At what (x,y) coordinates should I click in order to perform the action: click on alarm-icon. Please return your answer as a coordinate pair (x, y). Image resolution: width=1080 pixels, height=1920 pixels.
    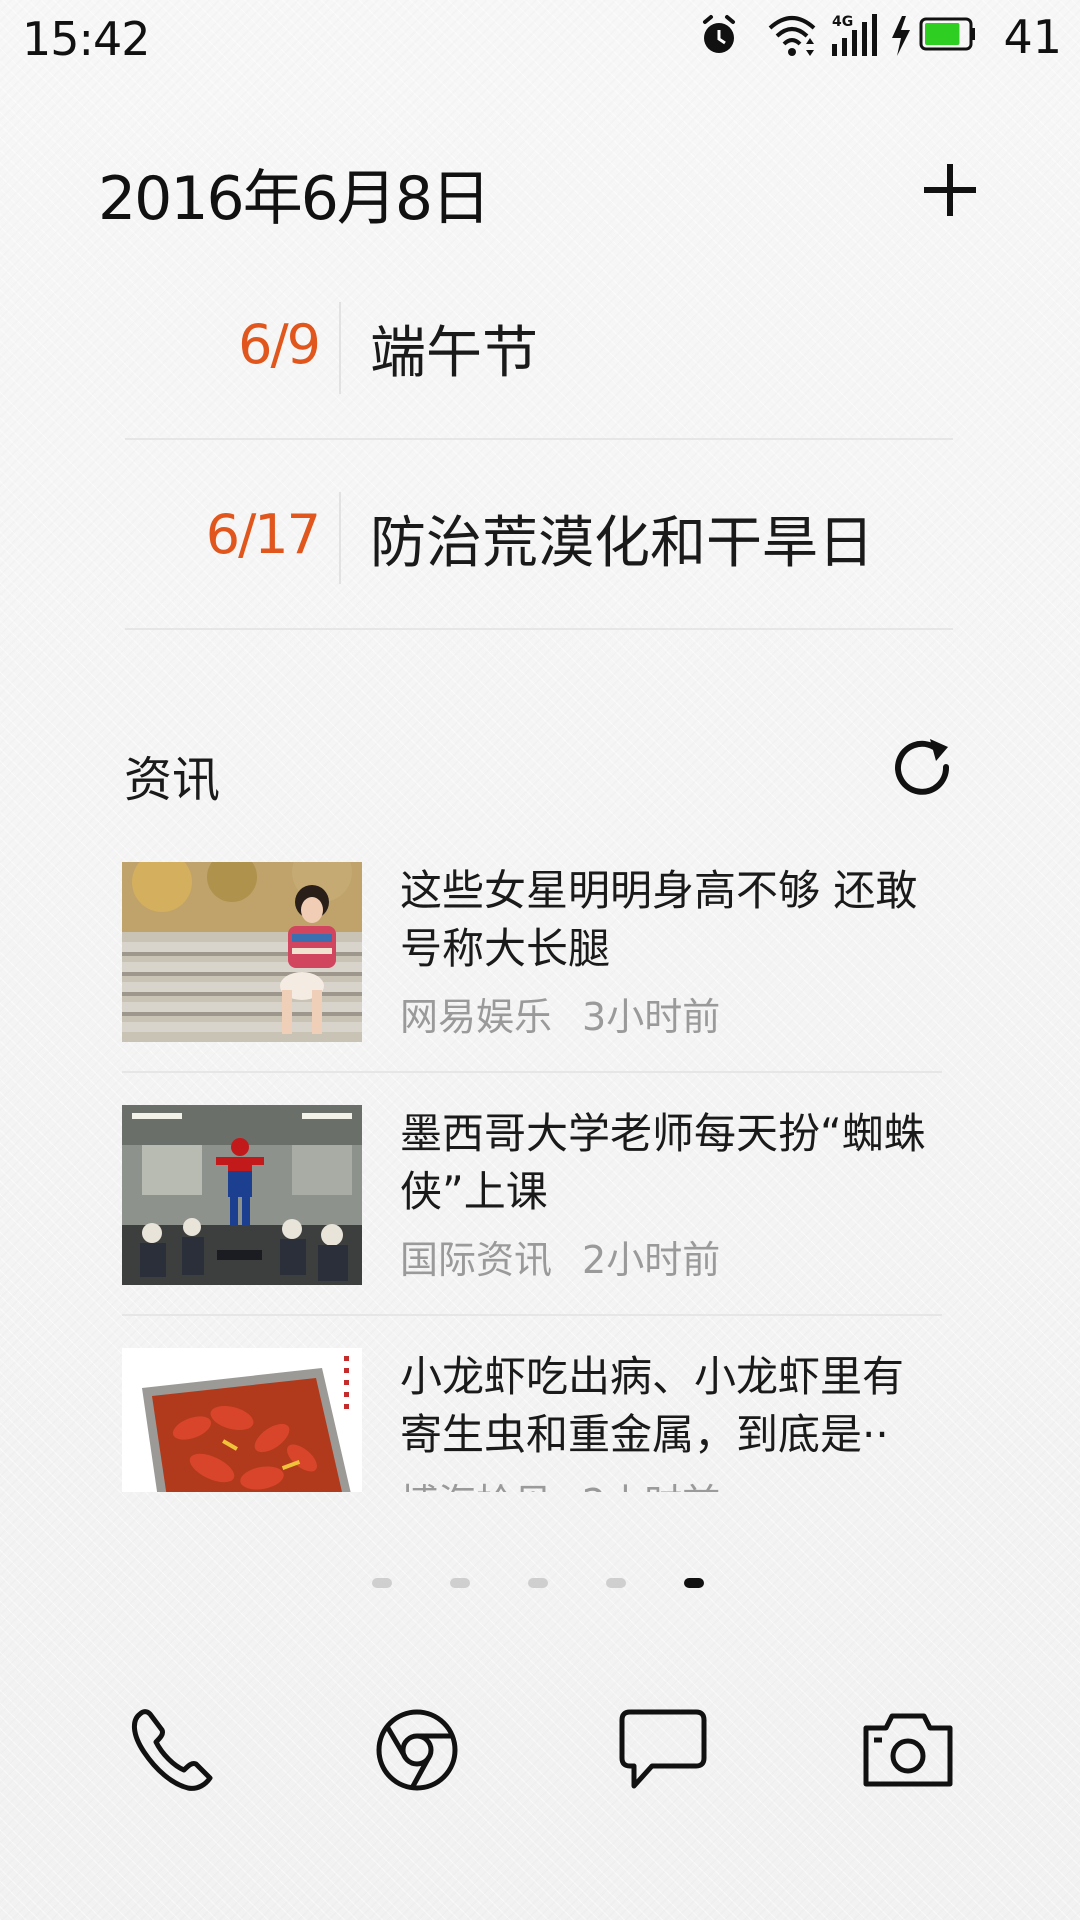
    Looking at the image, I should click on (719, 34).